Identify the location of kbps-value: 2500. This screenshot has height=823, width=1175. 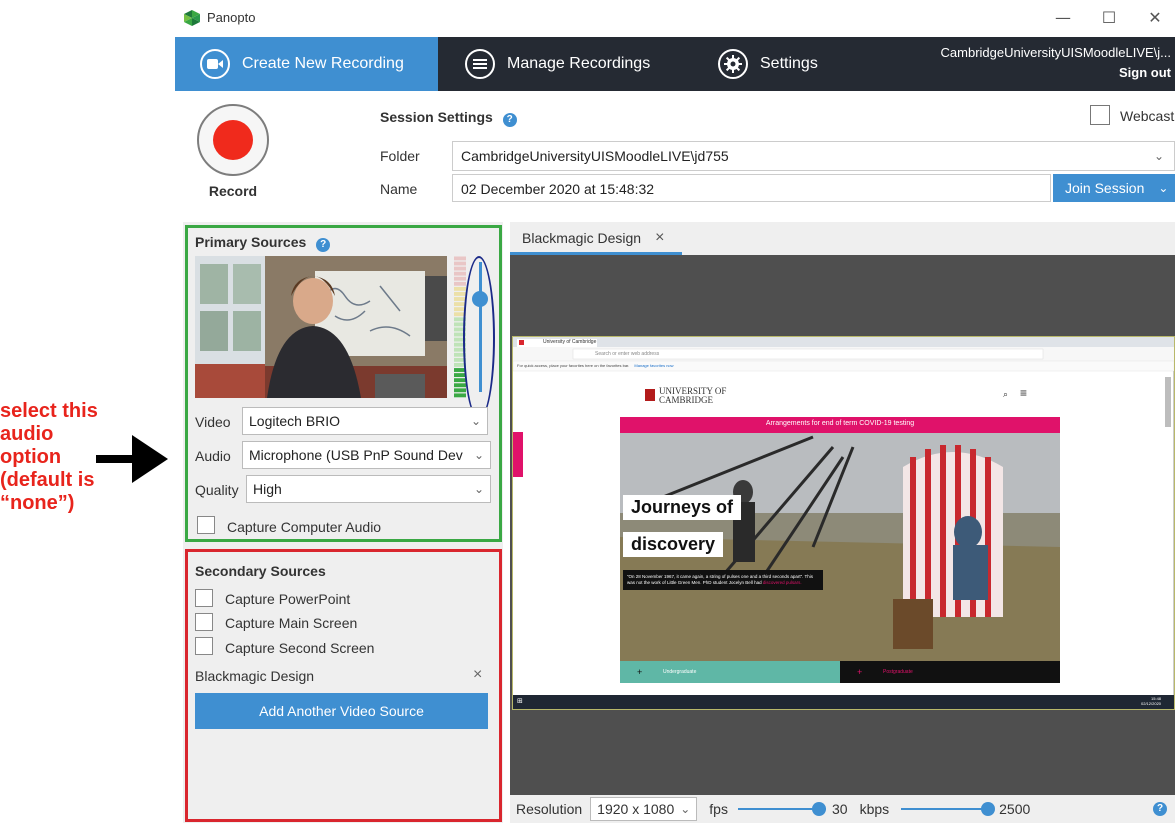
(1015, 809).